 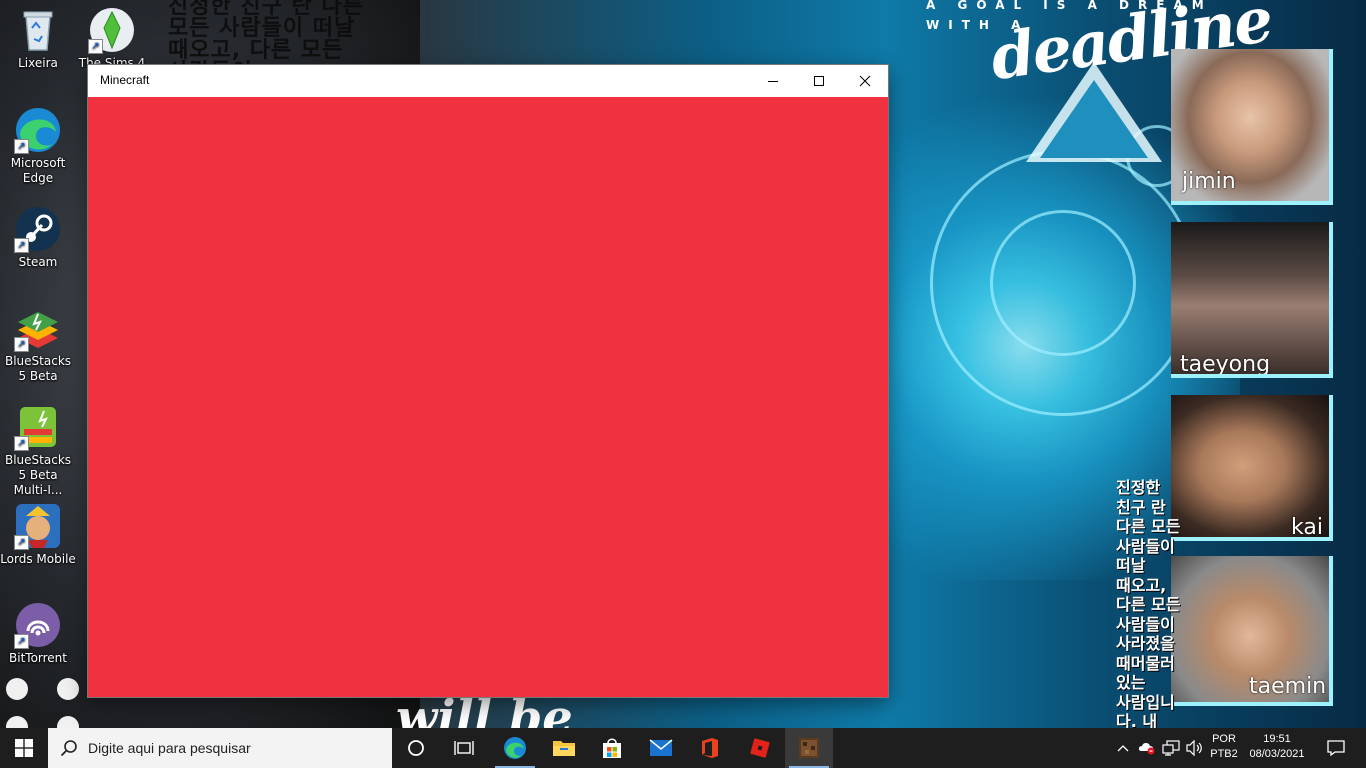 I want to click on close-button, so click(x=865, y=81).